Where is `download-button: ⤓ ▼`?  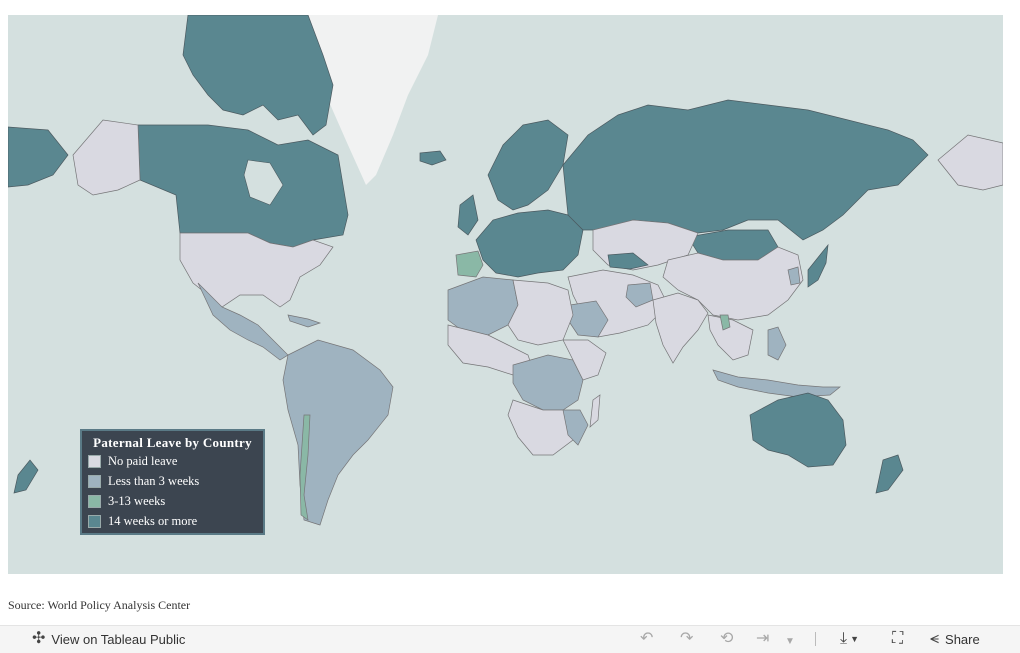
download-button: ⤓ ▼ is located at coordinates (849, 639).